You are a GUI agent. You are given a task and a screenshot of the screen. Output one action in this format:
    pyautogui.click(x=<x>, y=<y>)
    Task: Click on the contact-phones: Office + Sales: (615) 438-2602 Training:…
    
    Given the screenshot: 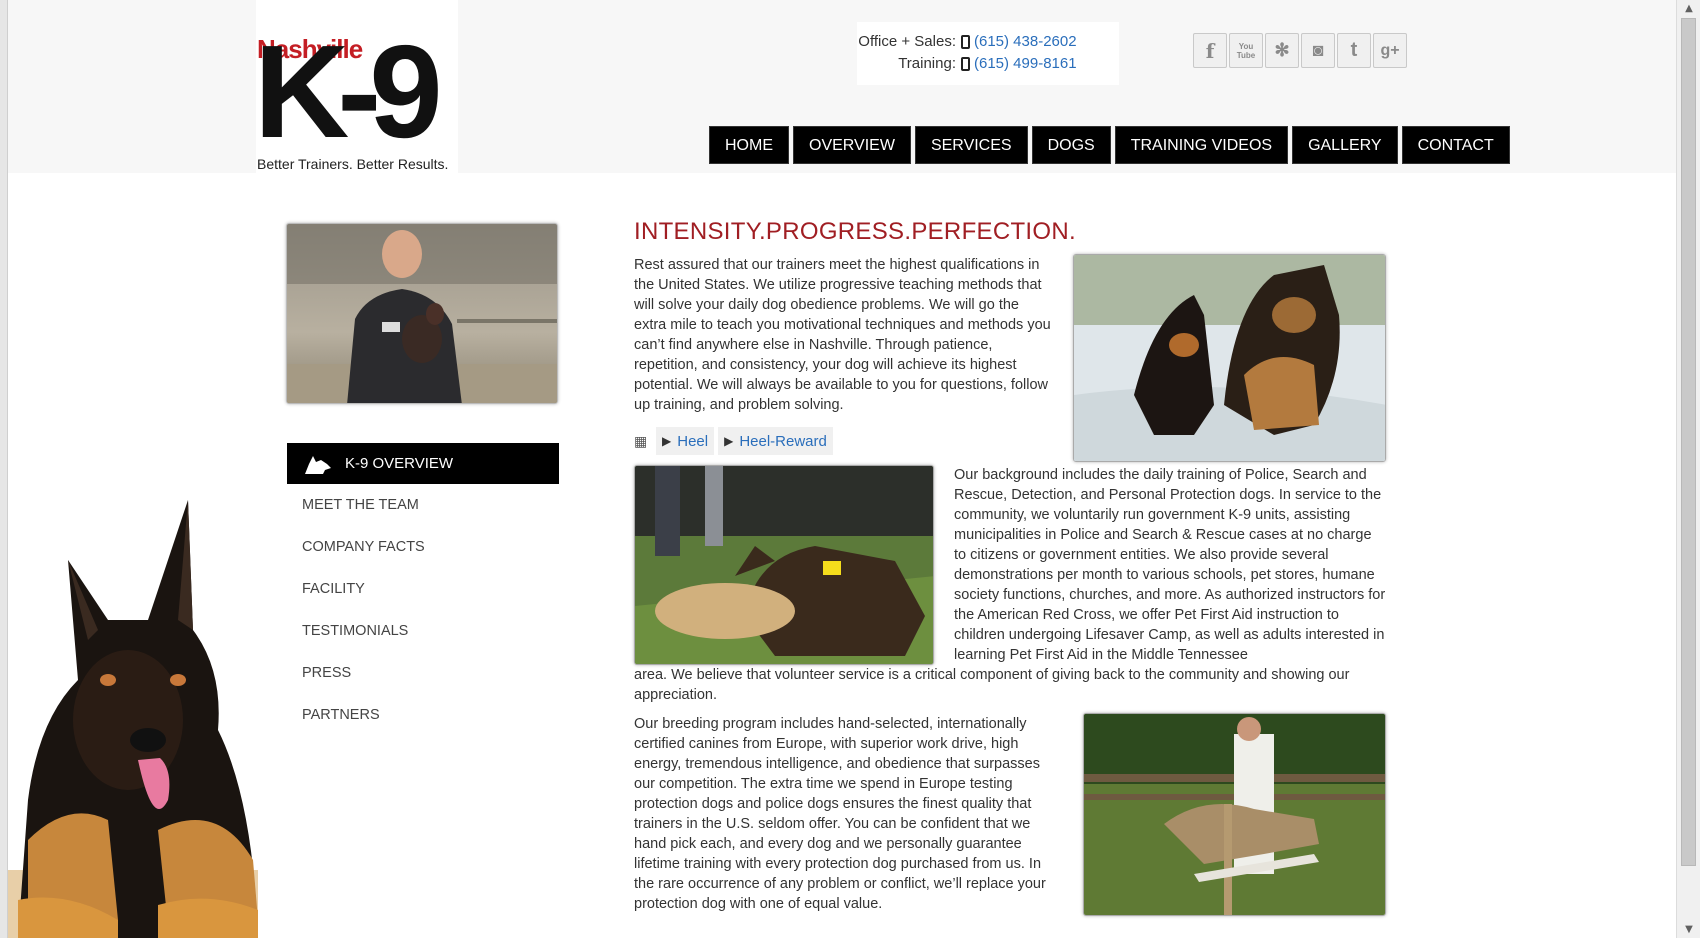 What is the action you would take?
    pyautogui.click(x=988, y=53)
    